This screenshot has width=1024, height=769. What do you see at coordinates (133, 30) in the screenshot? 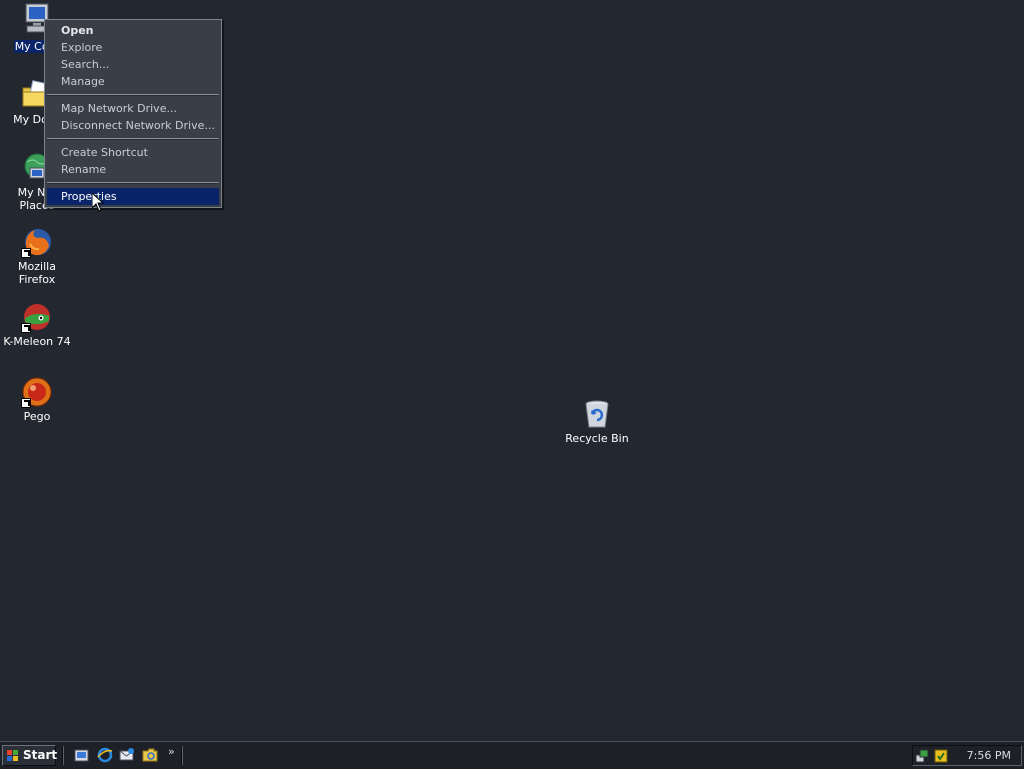
I see `menu-item-open: Open` at bounding box center [133, 30].